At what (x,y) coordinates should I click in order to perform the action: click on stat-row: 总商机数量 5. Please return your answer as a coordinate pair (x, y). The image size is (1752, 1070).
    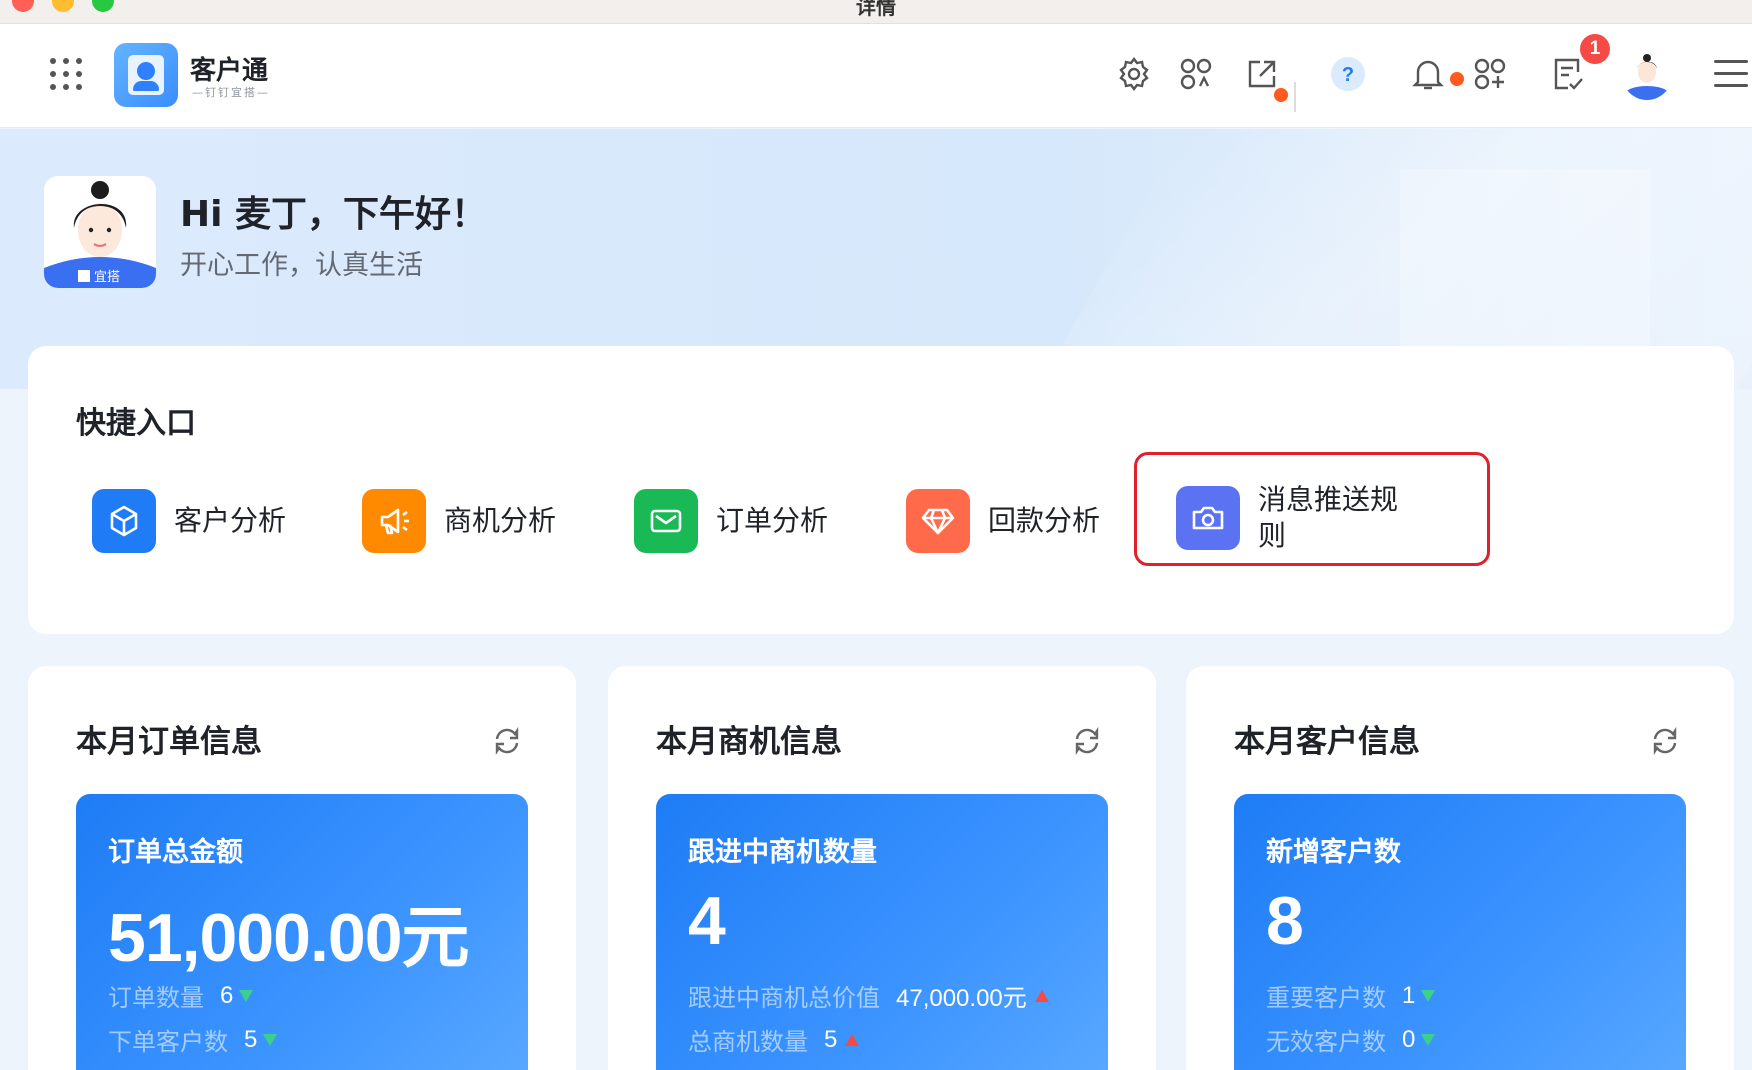
    Looking at the image, I should click on (774, 1039).